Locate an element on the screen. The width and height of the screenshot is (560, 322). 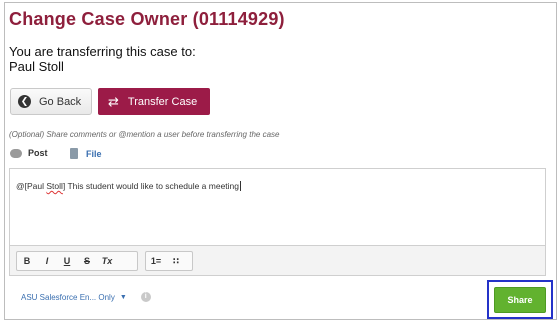
list-format-group: 1= ∷ is located at coordinates (169, 261).